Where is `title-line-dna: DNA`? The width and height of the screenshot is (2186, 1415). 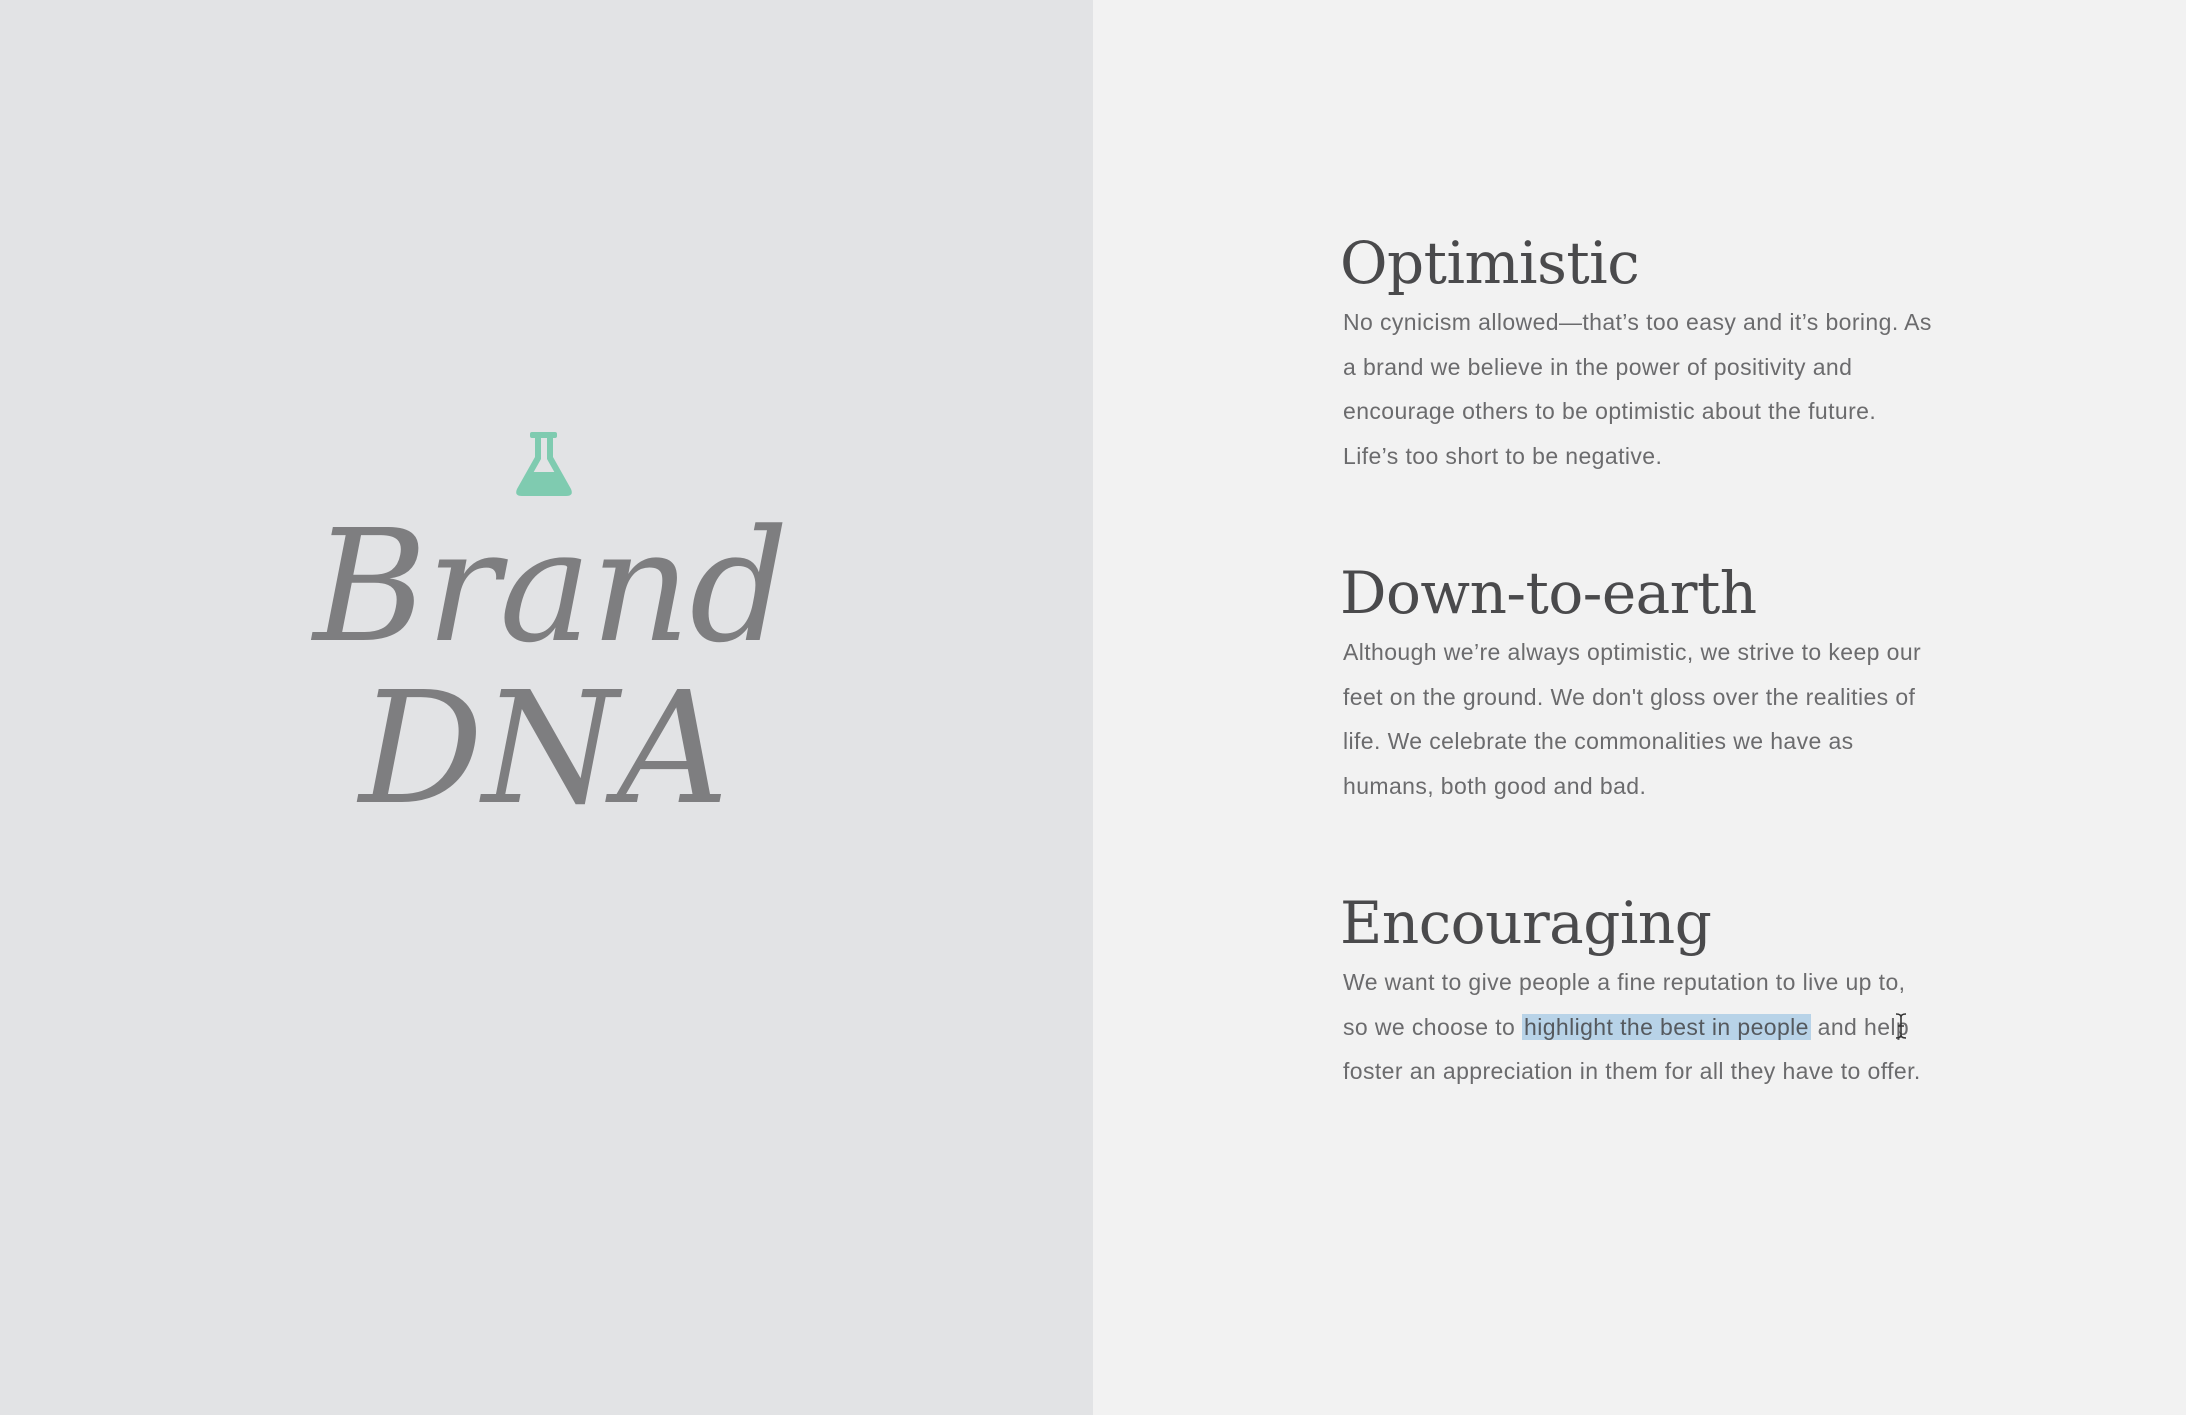
title-line-dna: DNA is located at coordinates (544, 748).